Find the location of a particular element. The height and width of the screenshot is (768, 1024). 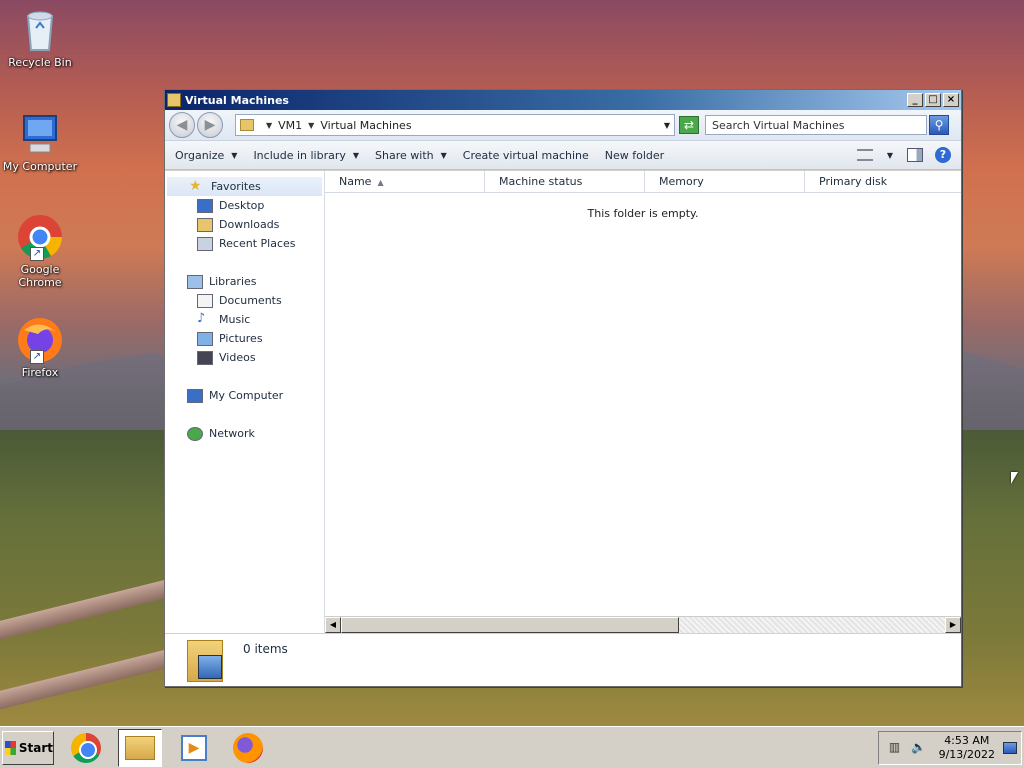

recent-places-icon is located at coordinates (205, 243).